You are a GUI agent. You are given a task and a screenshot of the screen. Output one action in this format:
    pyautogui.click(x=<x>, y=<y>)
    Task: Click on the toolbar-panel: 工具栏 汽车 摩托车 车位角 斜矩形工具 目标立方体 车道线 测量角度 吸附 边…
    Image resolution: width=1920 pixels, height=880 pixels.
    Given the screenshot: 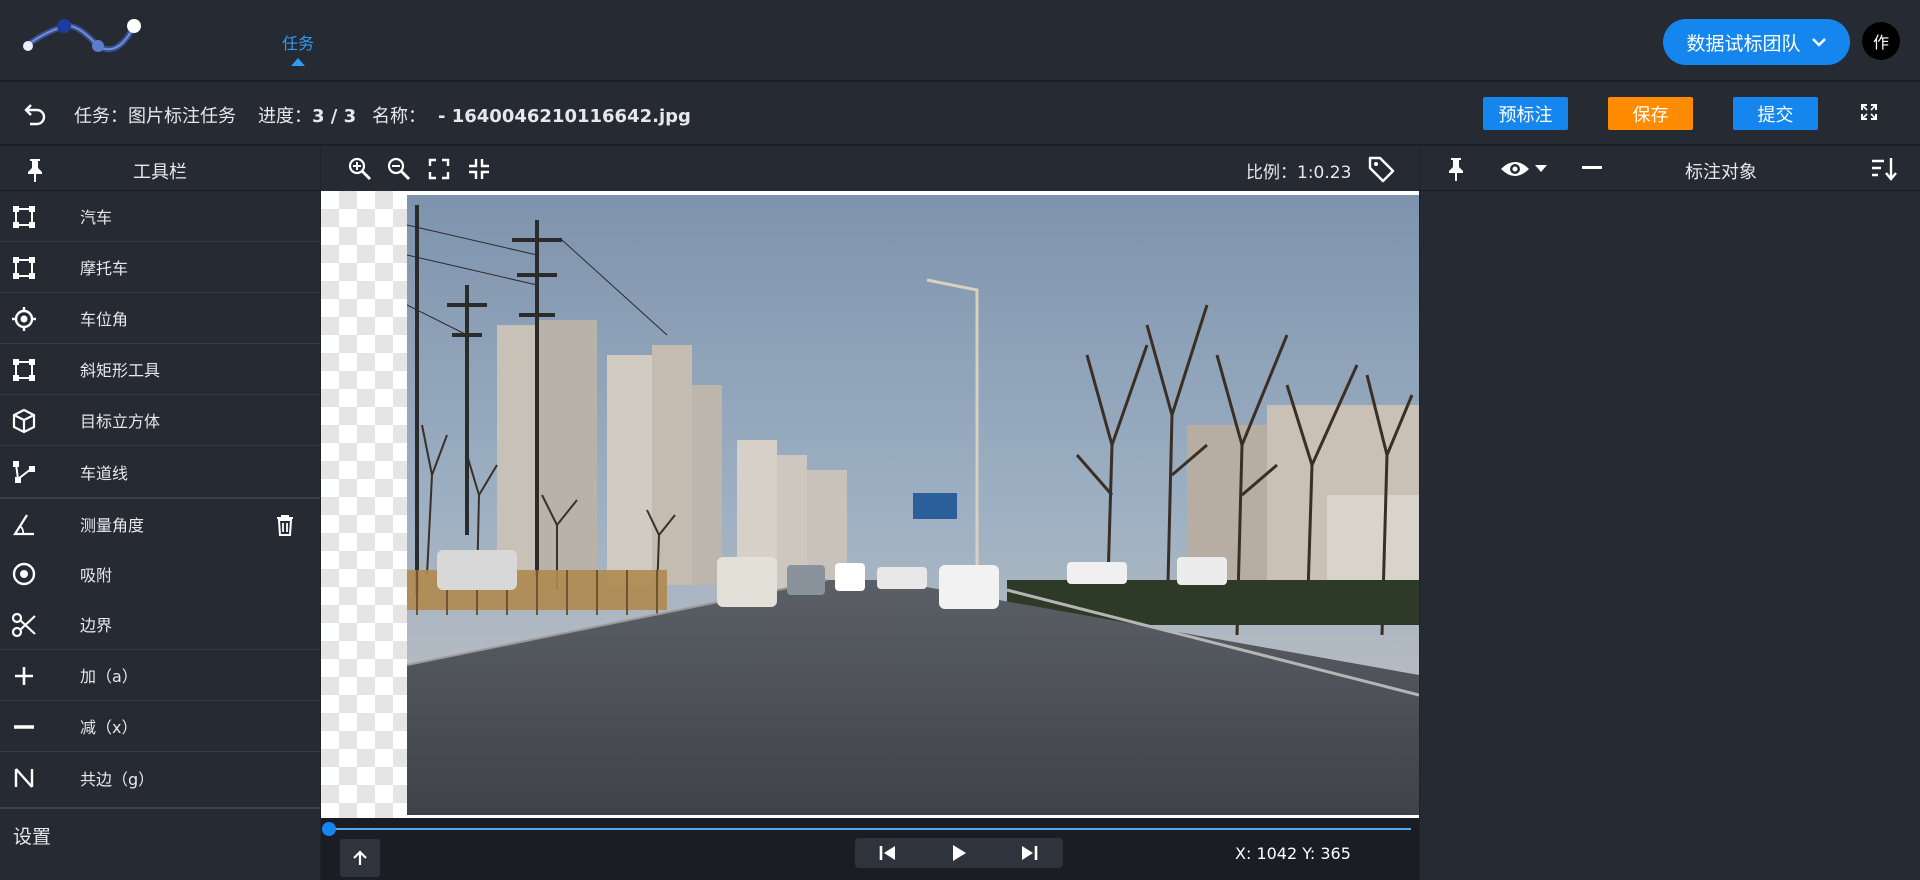 What is the action you would take?
    pyautogui.click(x=160, y=513)
    